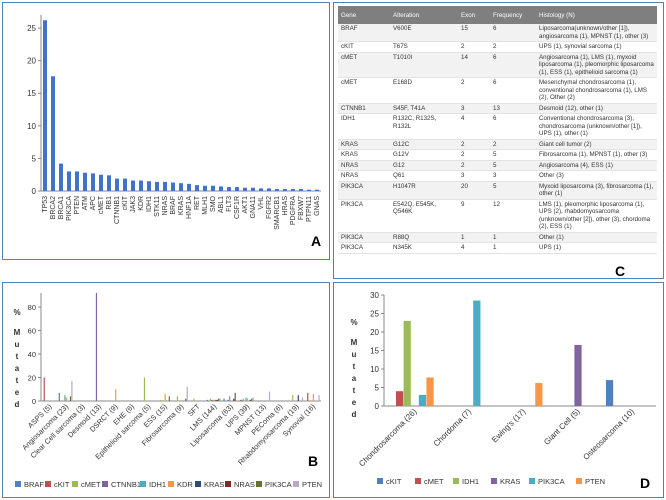 Image resolution: width=666 pixels, height=500 pixels. I want to click on table-cell: Fibrosarcoma (1), MPNST (1), other (3), so click(596, 155).